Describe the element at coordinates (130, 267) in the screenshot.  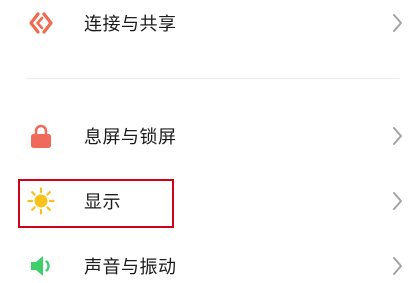
I see `settings-item-label: 声音与振动` at that location.